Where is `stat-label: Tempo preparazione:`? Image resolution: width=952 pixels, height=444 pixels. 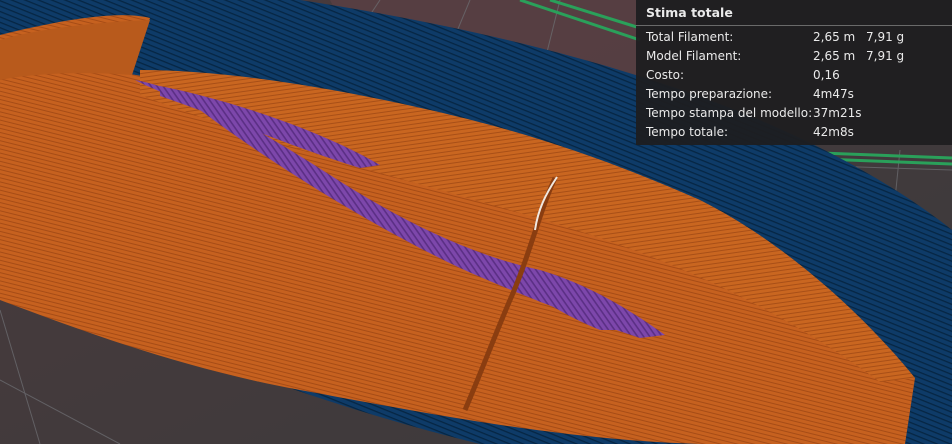
stat-label: Tempo preparazione: is located at coordinates (709, 94).